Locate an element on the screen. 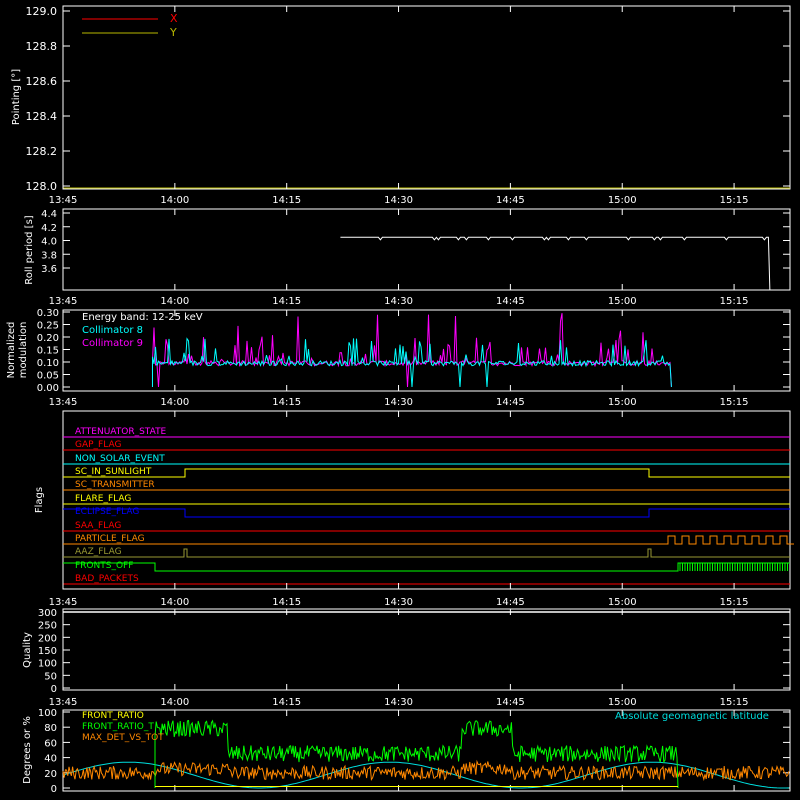 This screenshot has height=800, width=800. y-tick-label: 0.00 is located at coordinates (48, 388).